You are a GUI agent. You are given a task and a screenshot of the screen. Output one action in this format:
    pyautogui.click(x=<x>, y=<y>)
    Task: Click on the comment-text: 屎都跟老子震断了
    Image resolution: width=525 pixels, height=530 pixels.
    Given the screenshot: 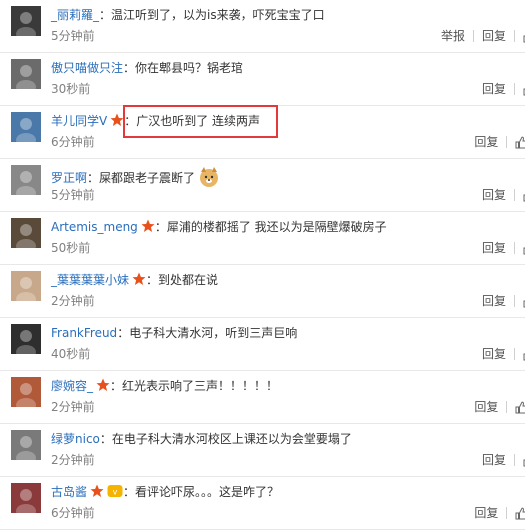 What is the action you would take?
    pyautogui.click(x=147, y=178)
    